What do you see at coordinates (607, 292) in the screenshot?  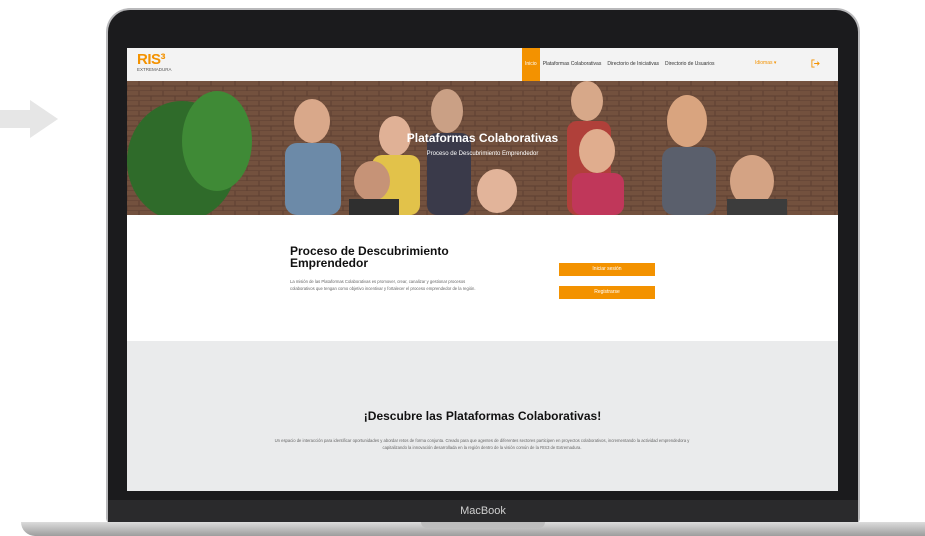 I see `register-button: Registrarse` at bounding box center [607, 292].